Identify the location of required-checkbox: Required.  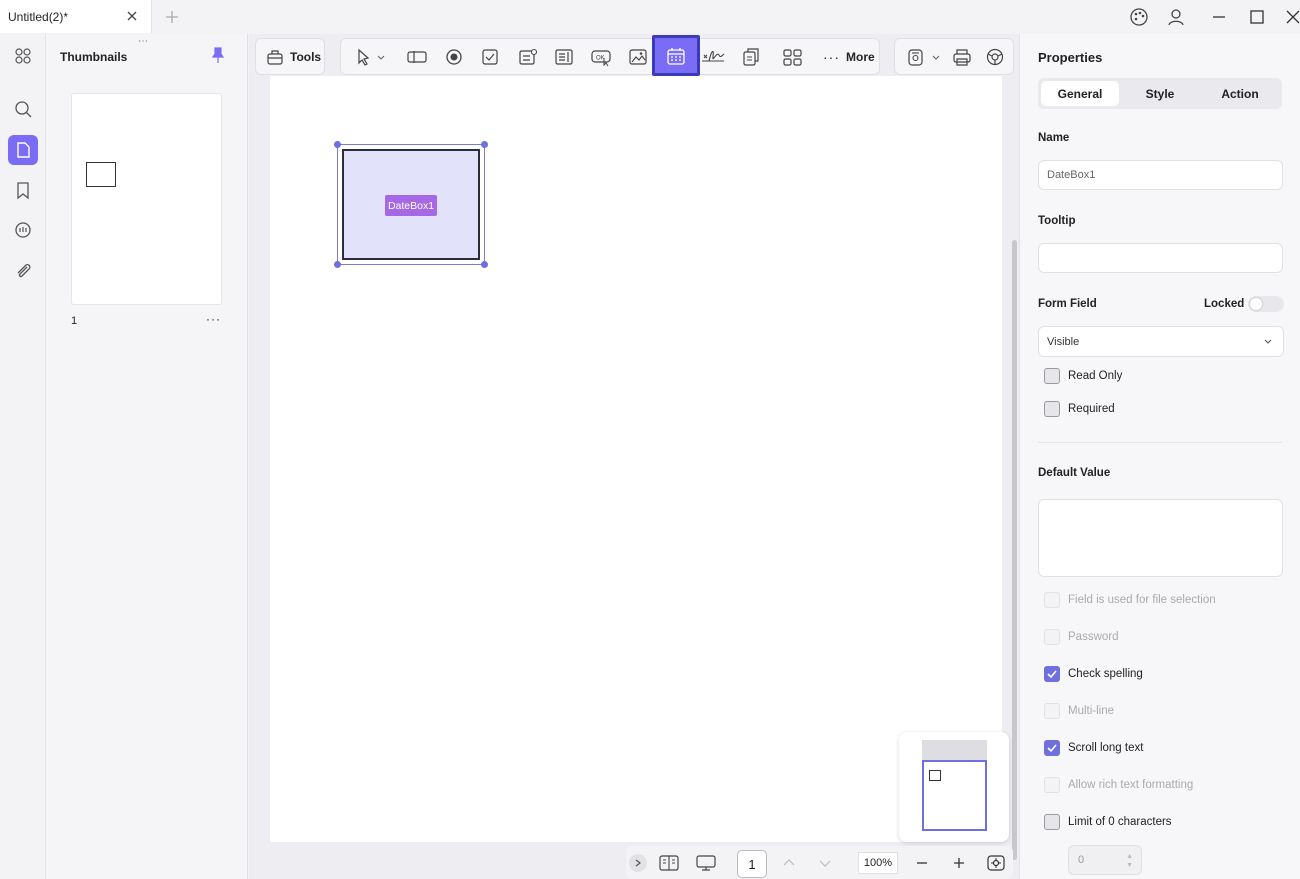
(1079, 409).